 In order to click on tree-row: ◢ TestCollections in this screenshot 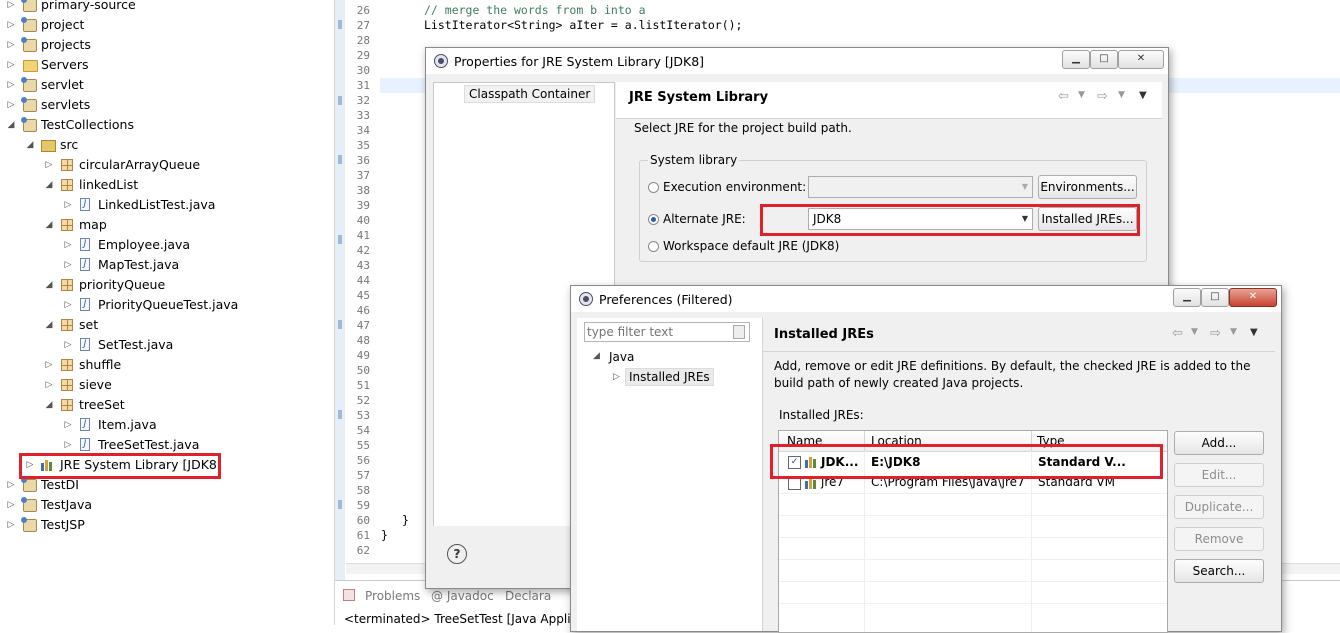, I will do `click(167, 125)`.